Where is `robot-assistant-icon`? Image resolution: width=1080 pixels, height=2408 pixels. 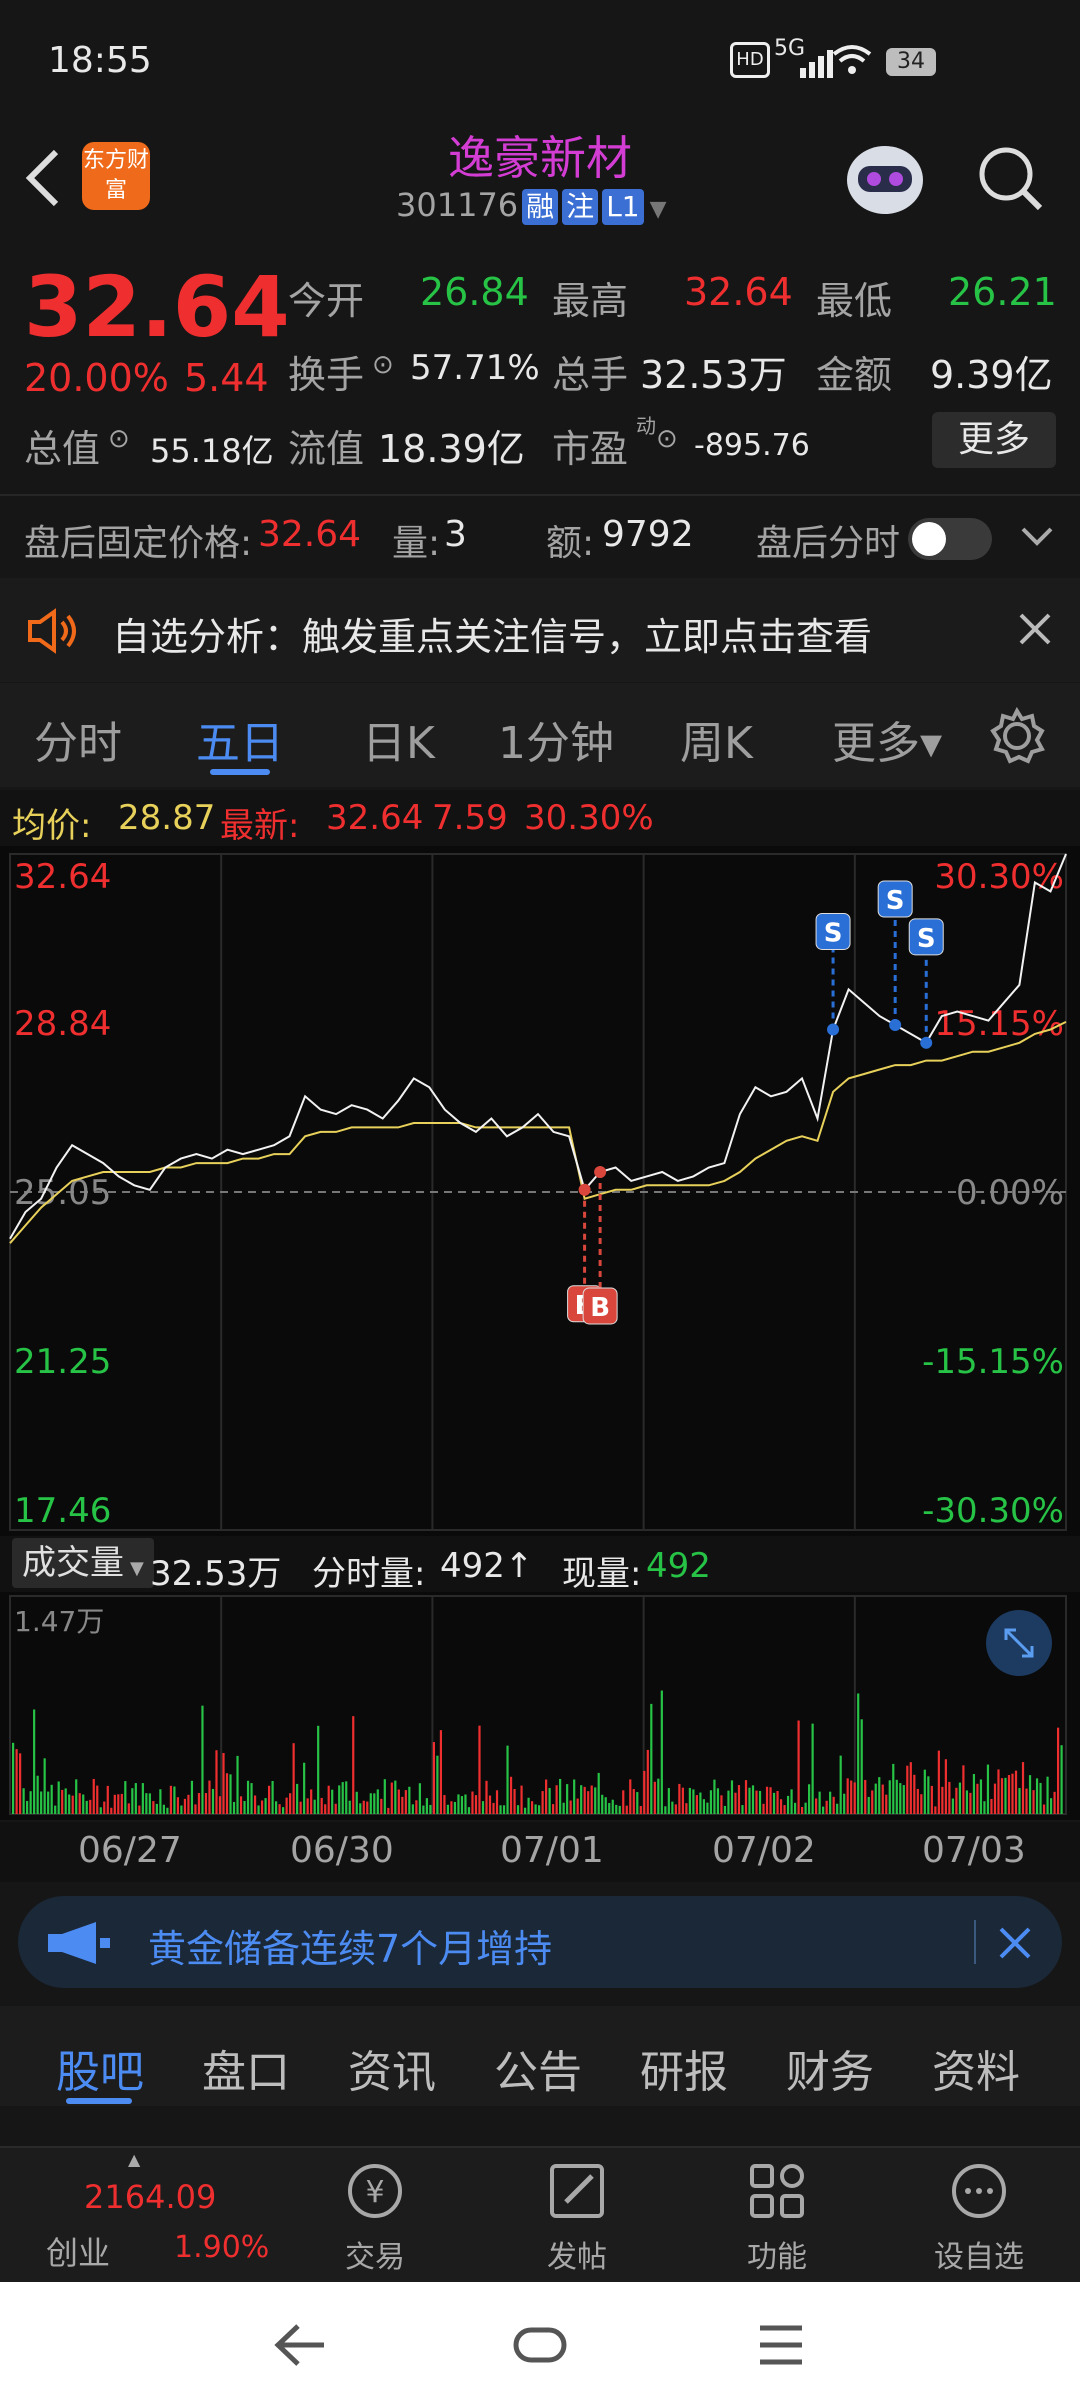 robot-assistant-icon is located at coordinates (885, 178).